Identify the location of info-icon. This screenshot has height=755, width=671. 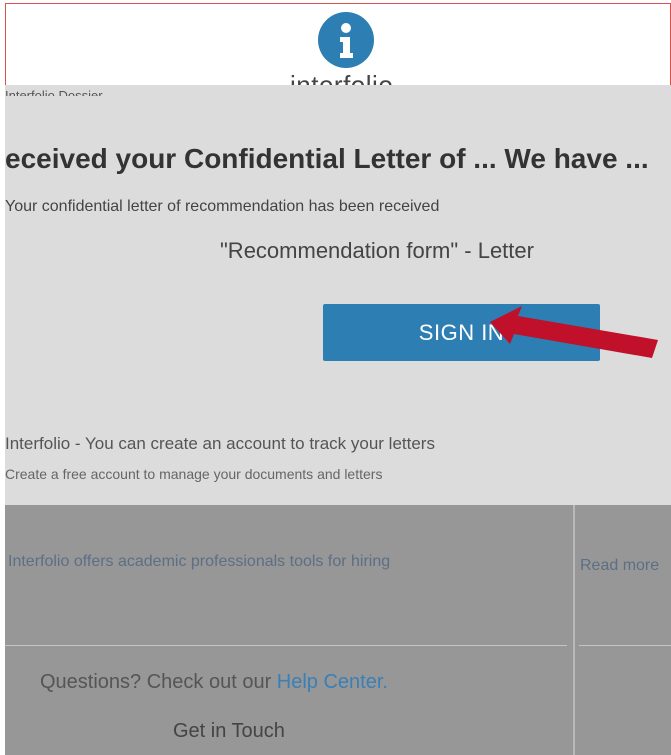
(346, 40).